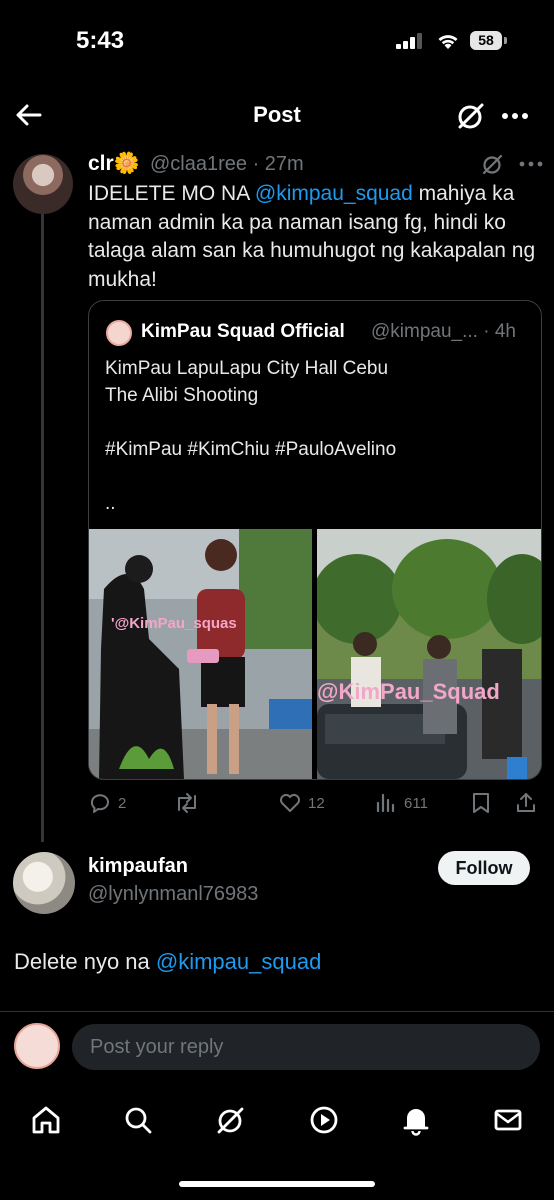 This screenshot has height=1200, width=554. I want to click on post-header: Post, so click(277, 116).